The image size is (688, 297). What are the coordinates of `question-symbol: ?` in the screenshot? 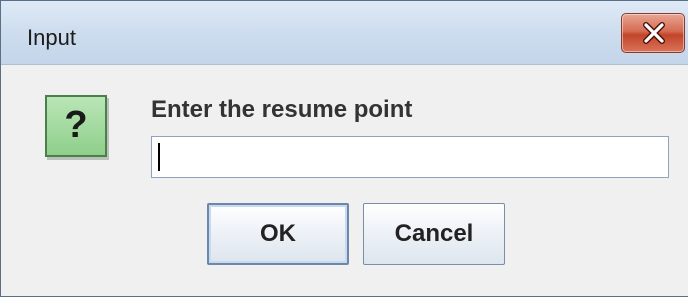 It's located at (76, 125).